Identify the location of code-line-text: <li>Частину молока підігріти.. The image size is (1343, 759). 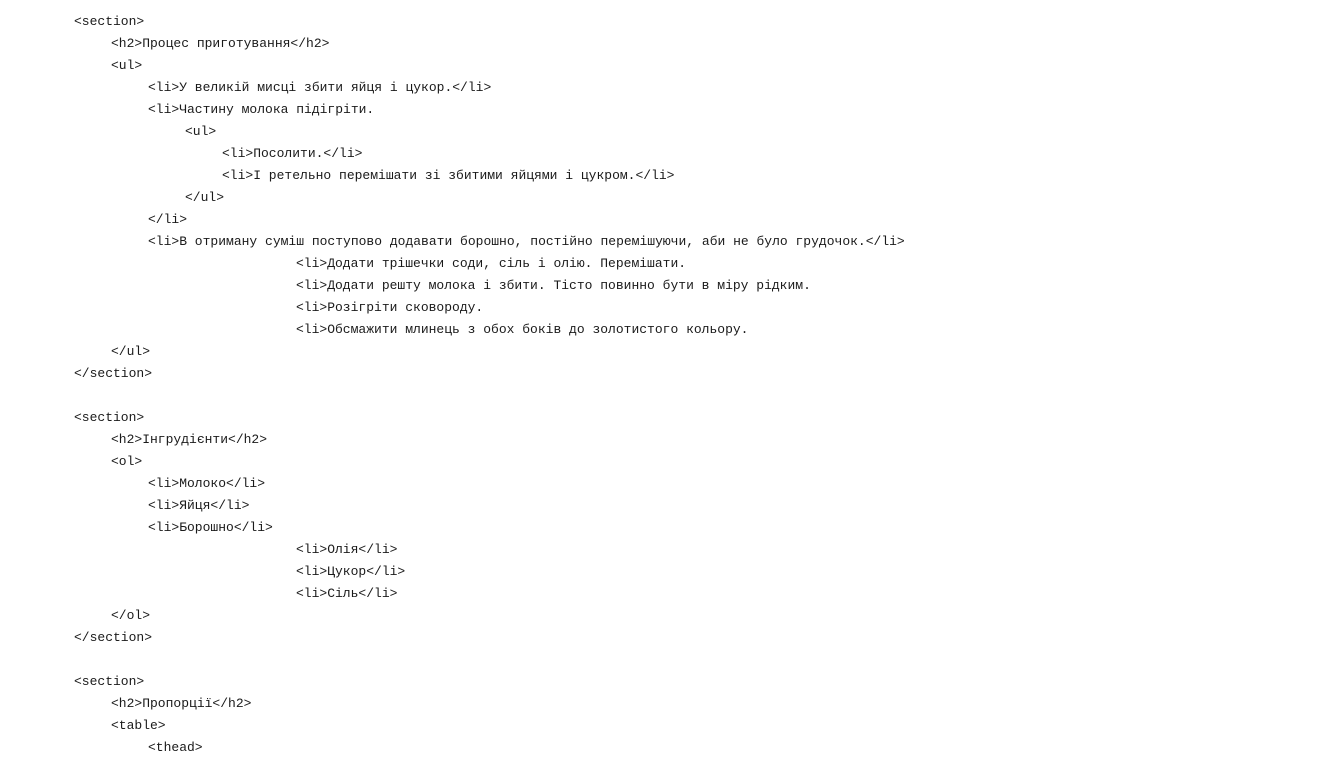
(261, 109).